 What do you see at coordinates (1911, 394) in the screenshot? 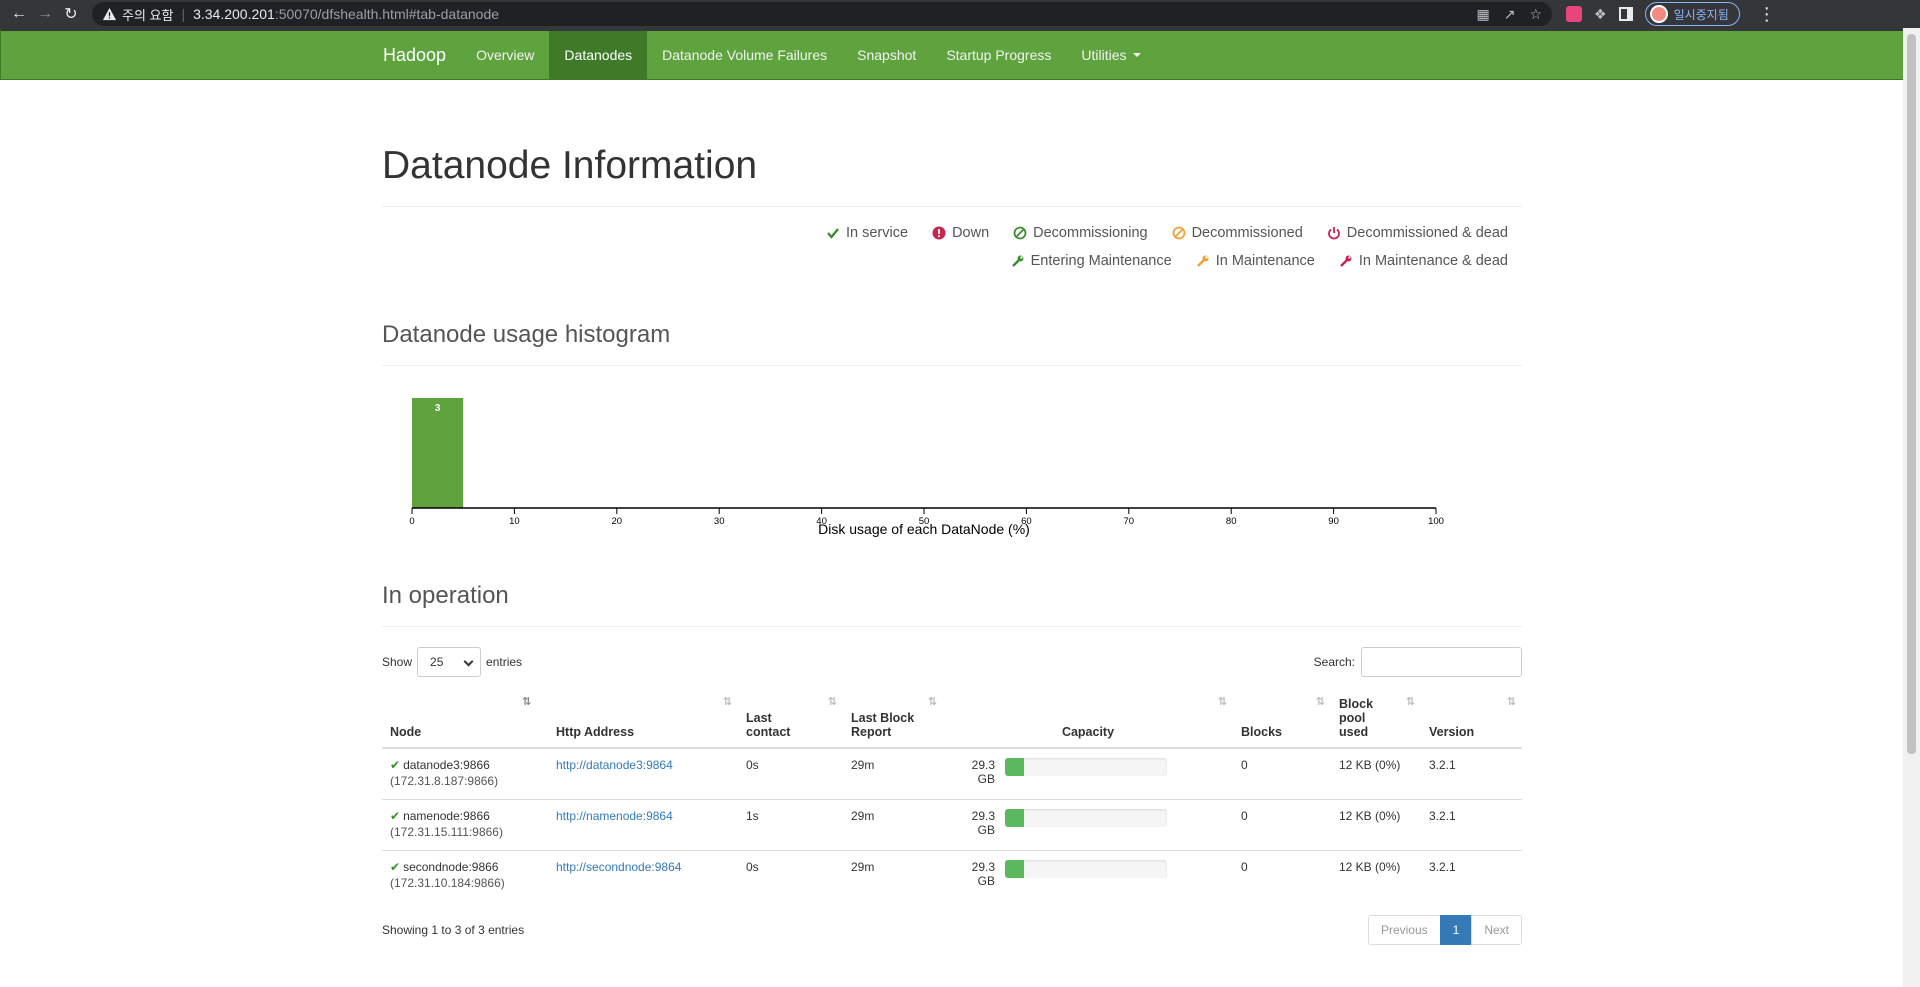
I see `scrollbar-thumb` at bounding box center [1911, 394].